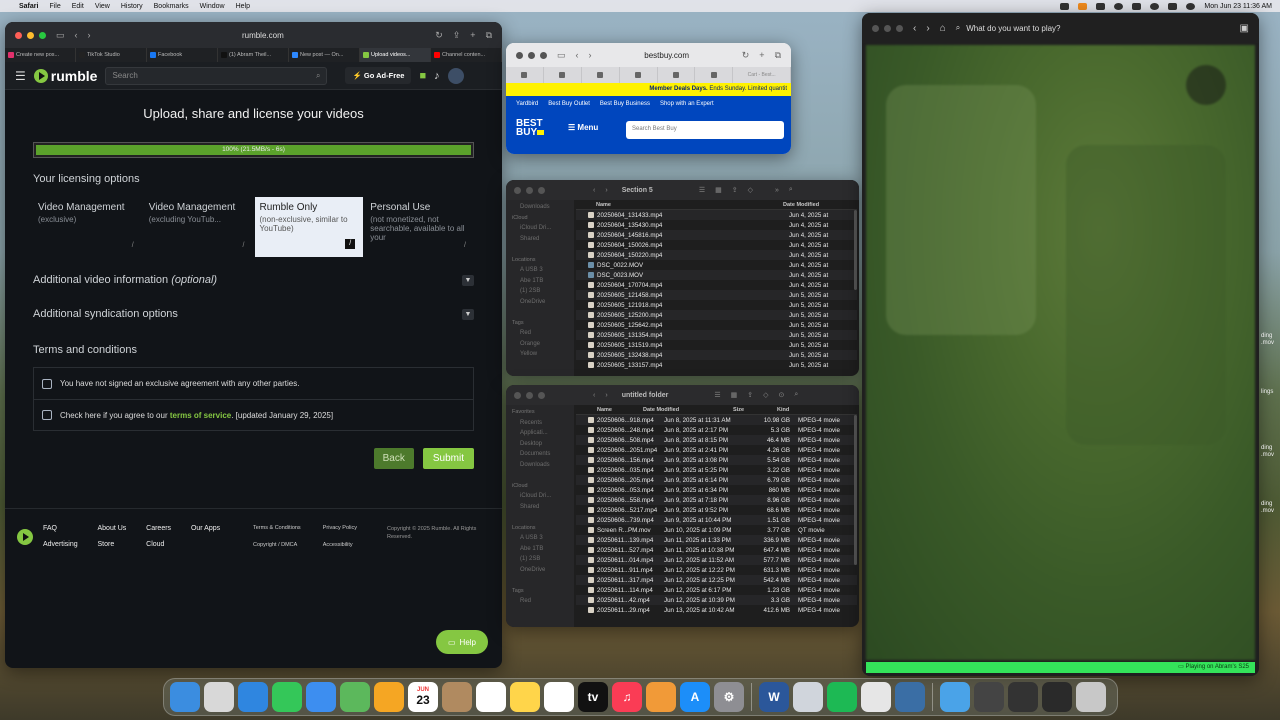 The height and width of the screenshot is (720, 1280). Describe the element at coordinates (716, 335) in the screenshot. I see `file-row: 20250605_131354.mp4 Jun 5, 2025 at` at that location.